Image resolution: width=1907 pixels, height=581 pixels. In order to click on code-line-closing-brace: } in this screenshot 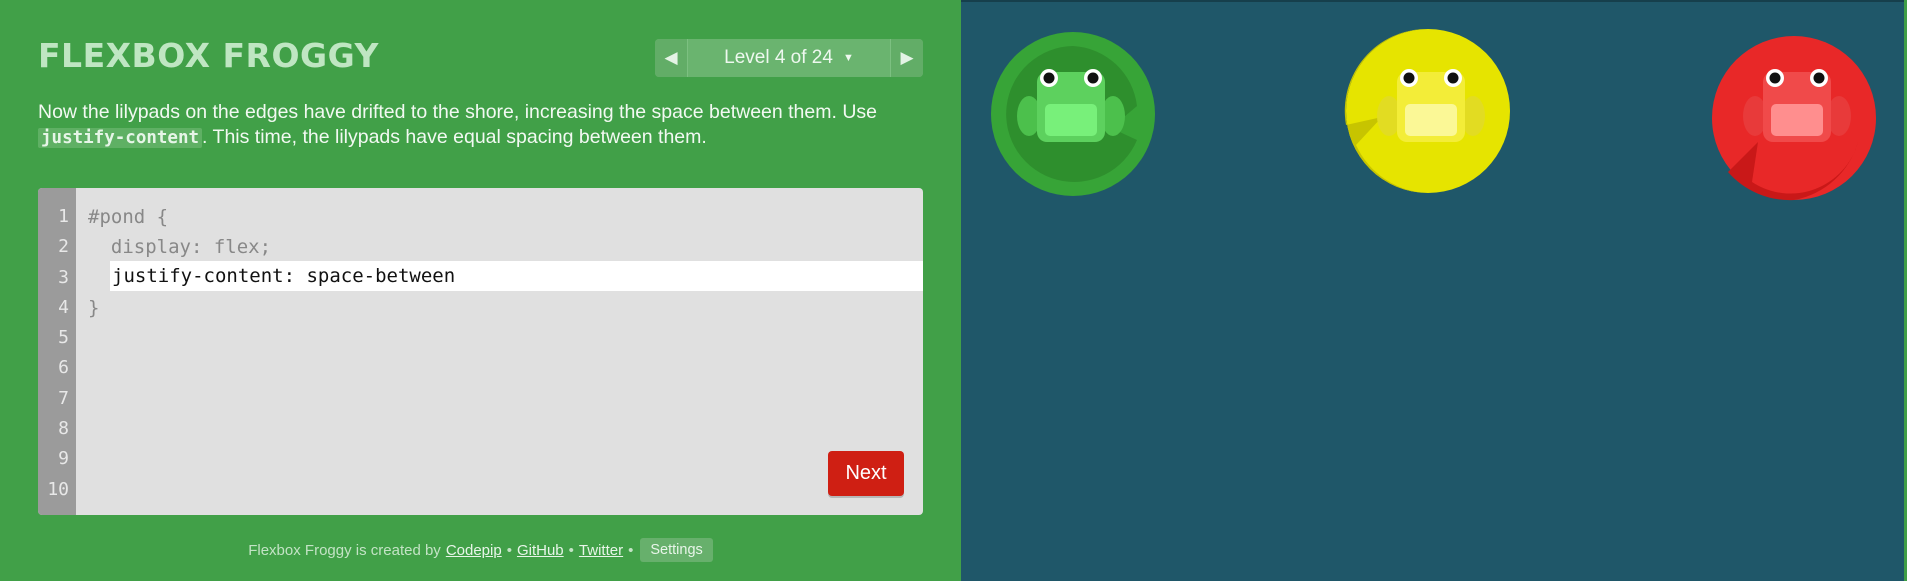, I will do `click(94, 307)`.